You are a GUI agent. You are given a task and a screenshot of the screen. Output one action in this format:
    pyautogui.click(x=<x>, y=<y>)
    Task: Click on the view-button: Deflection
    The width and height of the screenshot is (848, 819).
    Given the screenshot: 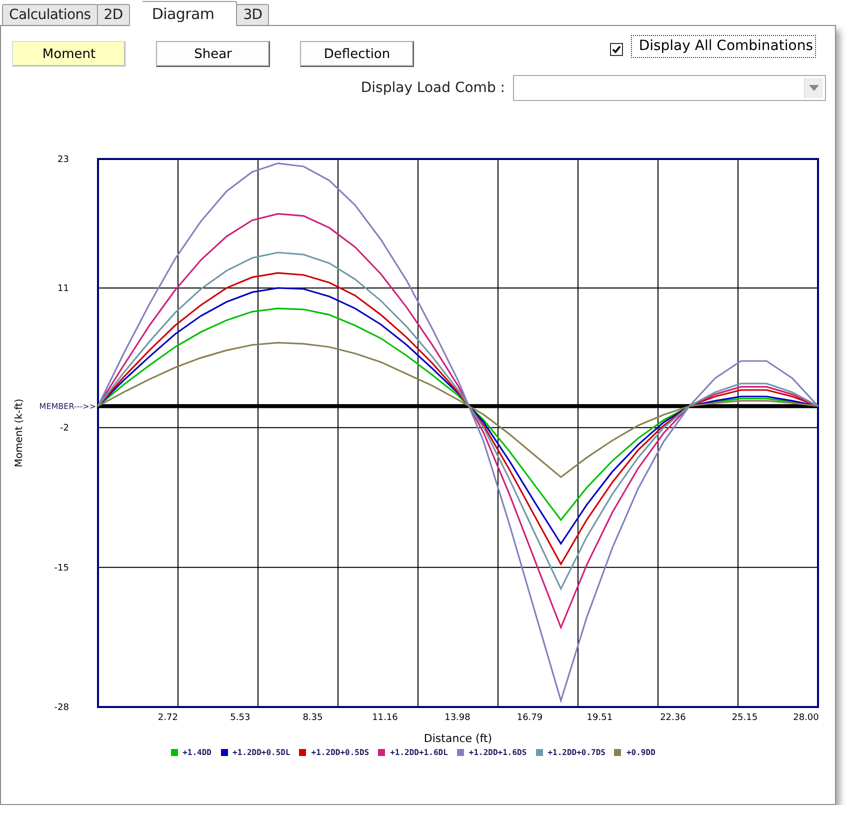 What is the action you would take?
    pyautogui.click(x=357, y=54)
    